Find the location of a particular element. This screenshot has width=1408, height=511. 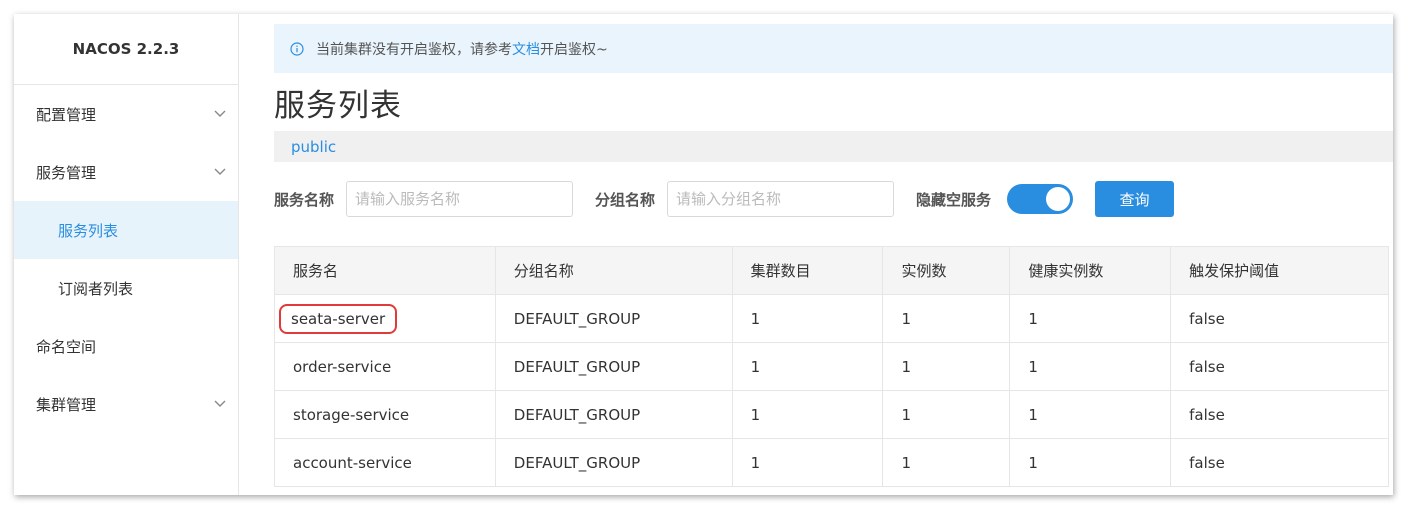

sidebar-item-label: 服务管理 is located at coordinates (66, 172).